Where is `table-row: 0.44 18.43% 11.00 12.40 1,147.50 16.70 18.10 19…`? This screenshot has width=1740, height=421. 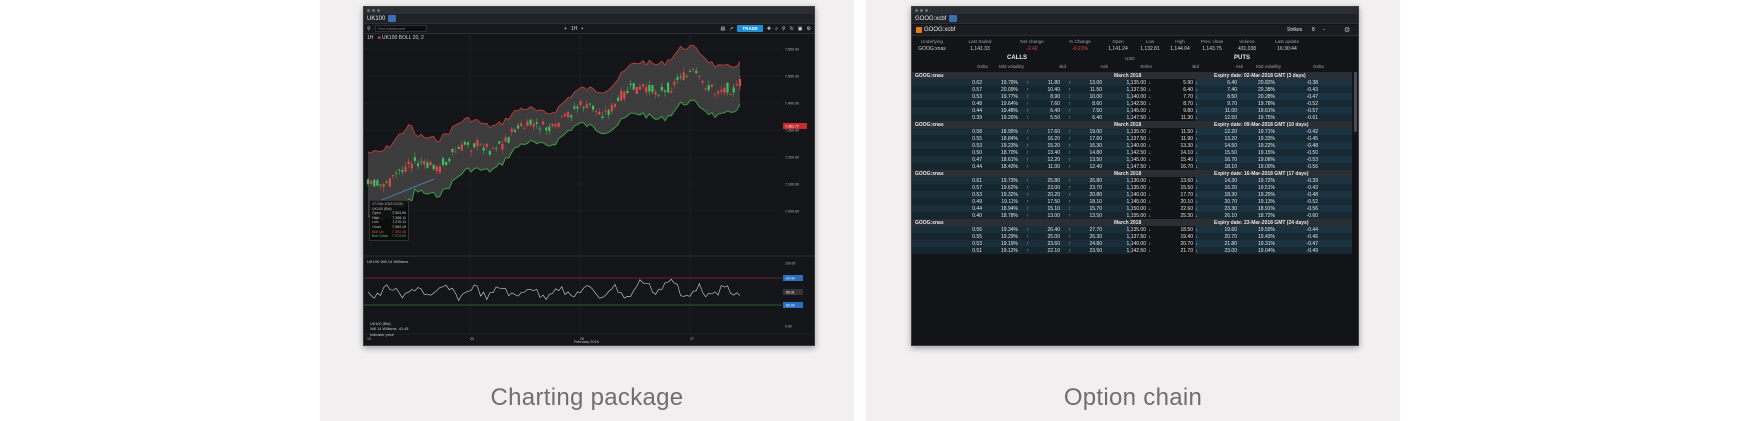 table-row: 0.44 18.43% 11.00 12.40 1,147.50 16.70 18.10 19… is located at coordinates (1132, 166).